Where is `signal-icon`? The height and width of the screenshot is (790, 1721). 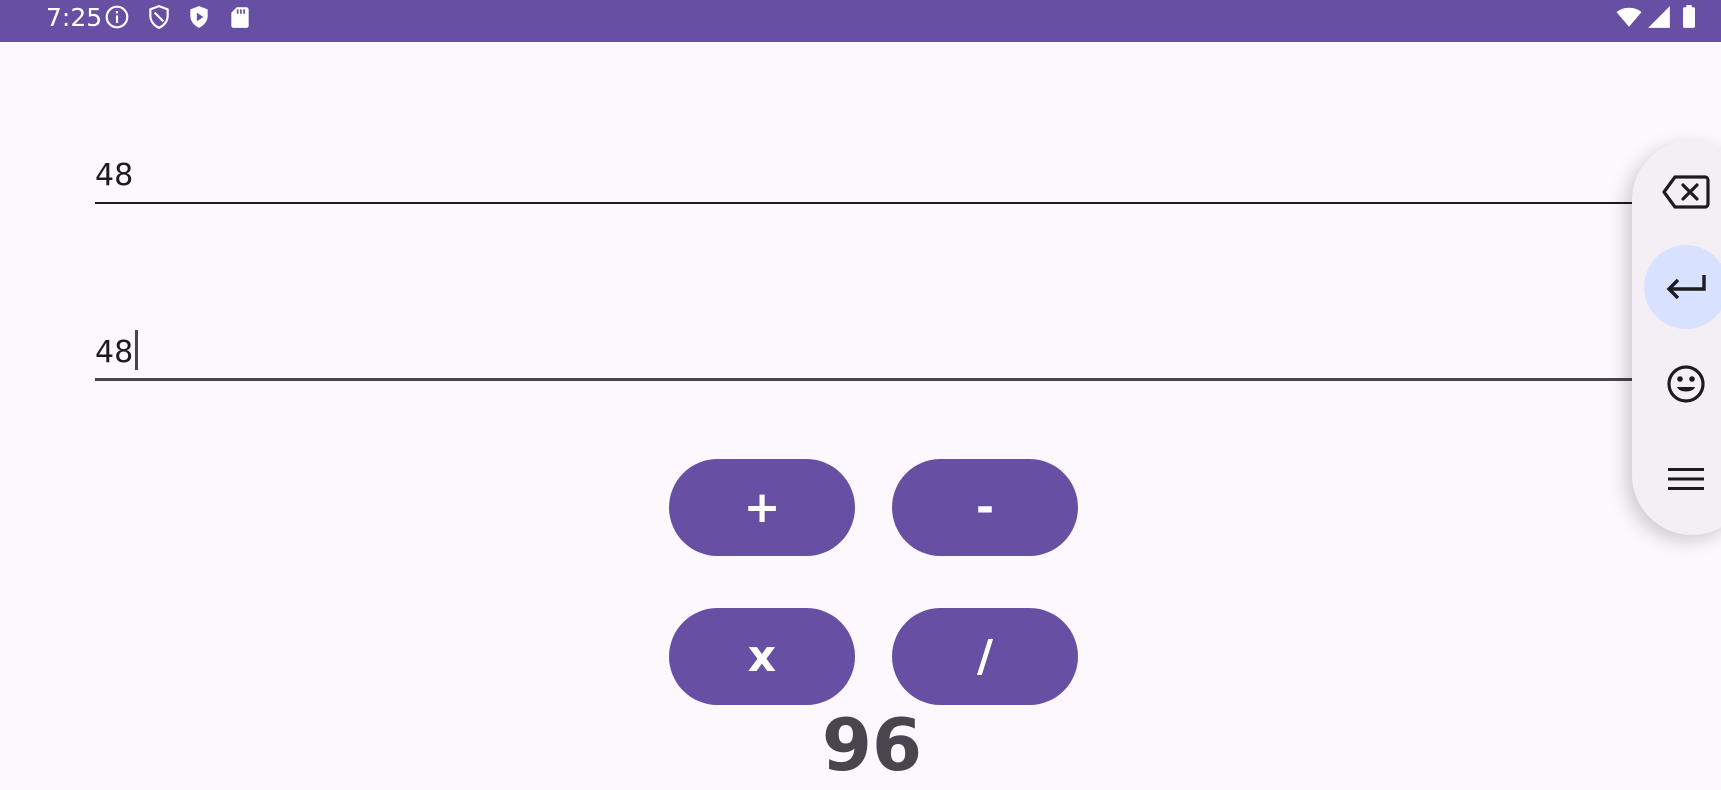
signal-icon is located at coordinates (1659, 17).